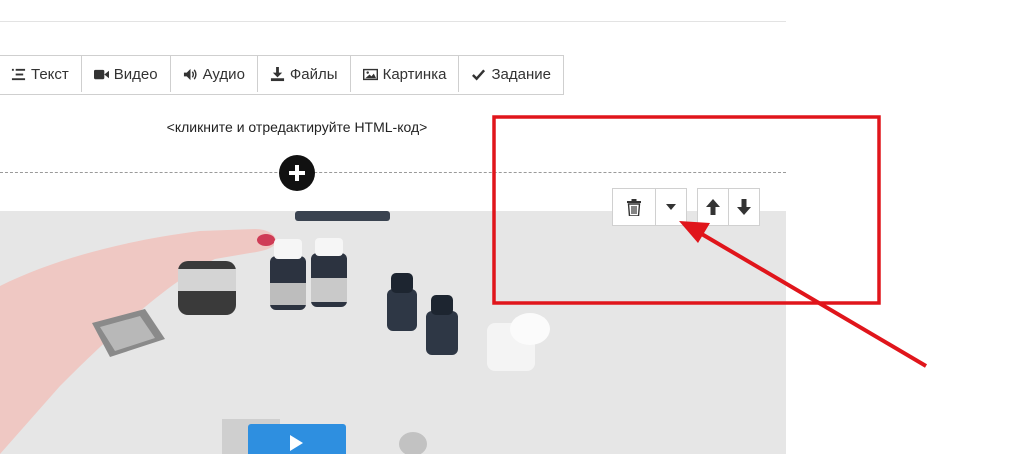 This screenshot has width=1018, height=454. I want to click on checkmark-icon, so click(478, 74).